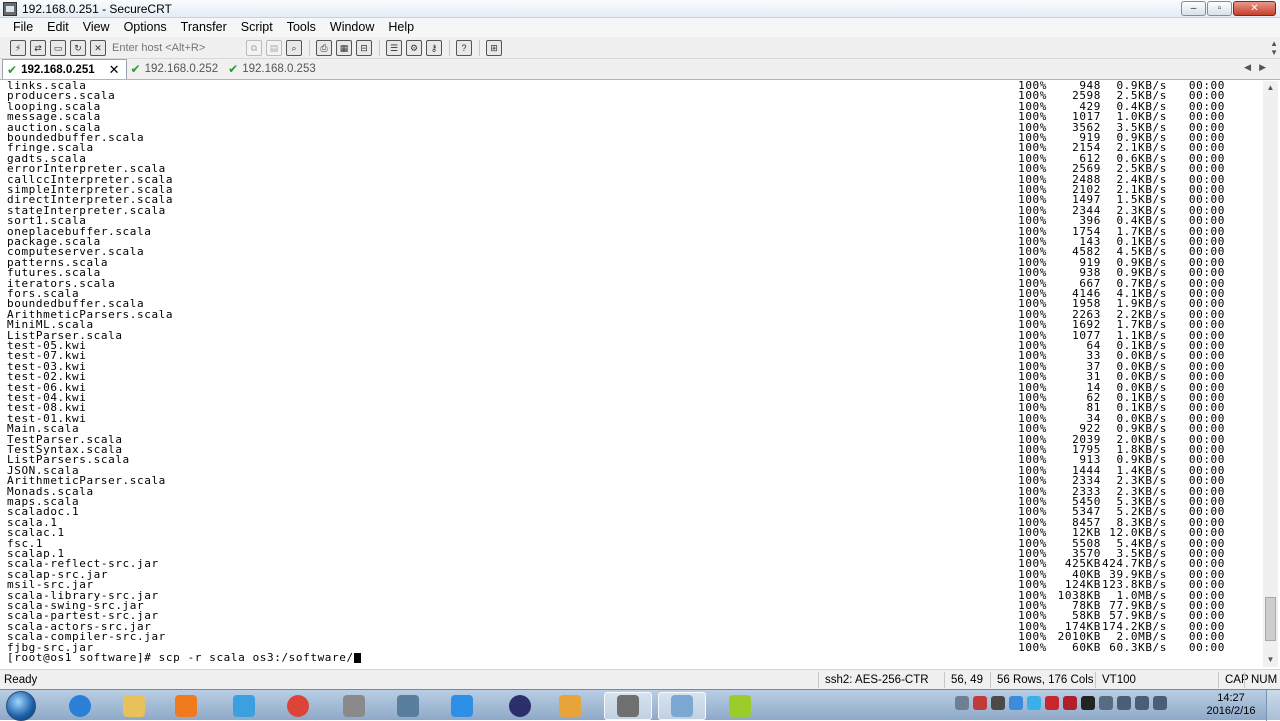 The image size is (1280, 721). What do you see at coordinates (1260, 680) in the screenshot?
I see `status-num-lock: NUM` at bounding box center [1260, 680].